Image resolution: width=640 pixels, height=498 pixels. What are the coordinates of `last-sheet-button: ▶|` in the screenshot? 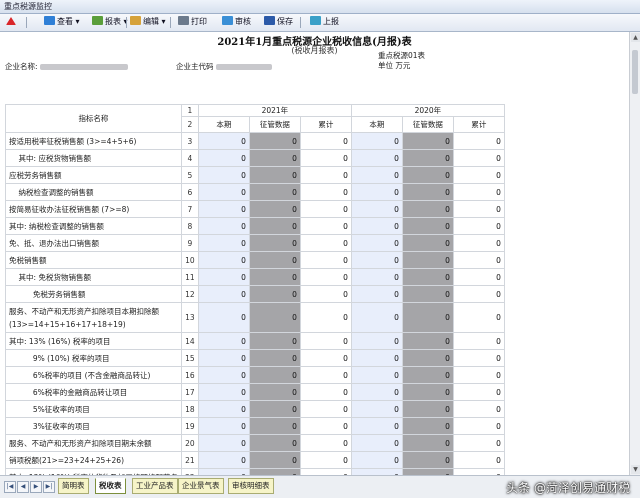 It's located at (49, 487).